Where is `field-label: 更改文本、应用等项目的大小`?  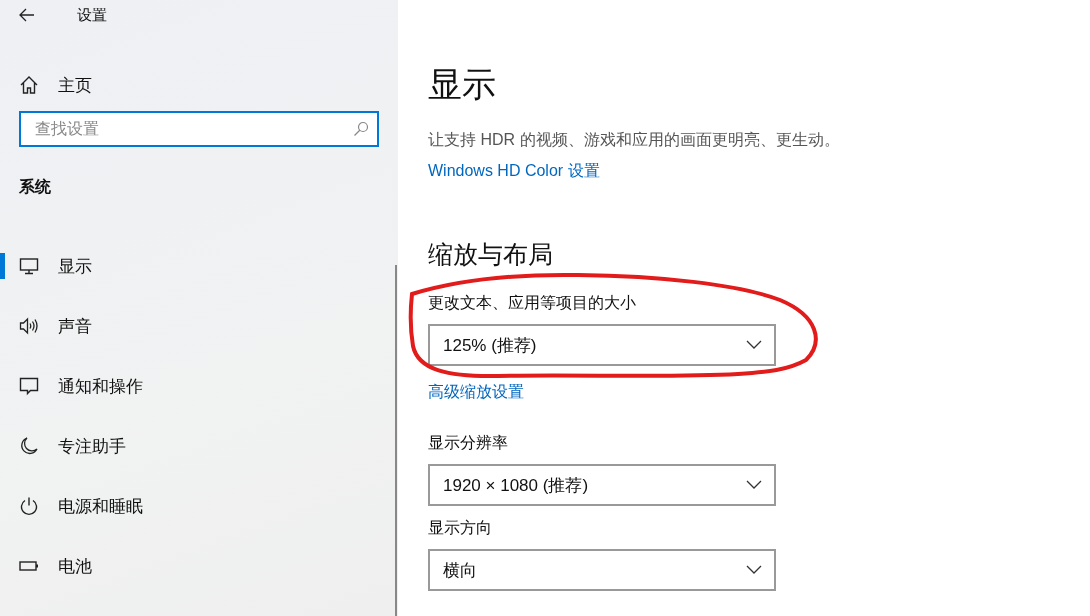
field-label: 更改文本、应用等项目的大小 is located at coordinates (532, 303).